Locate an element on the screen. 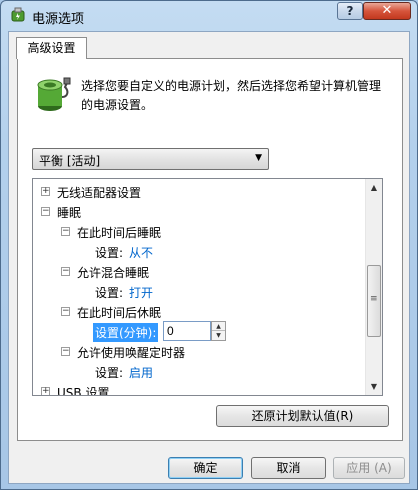 Image resolution: width=418 pixels, height=490 pixels. tree-item-wireless-adapter: 无线适配器设置 is located at coordinates (99, 192).